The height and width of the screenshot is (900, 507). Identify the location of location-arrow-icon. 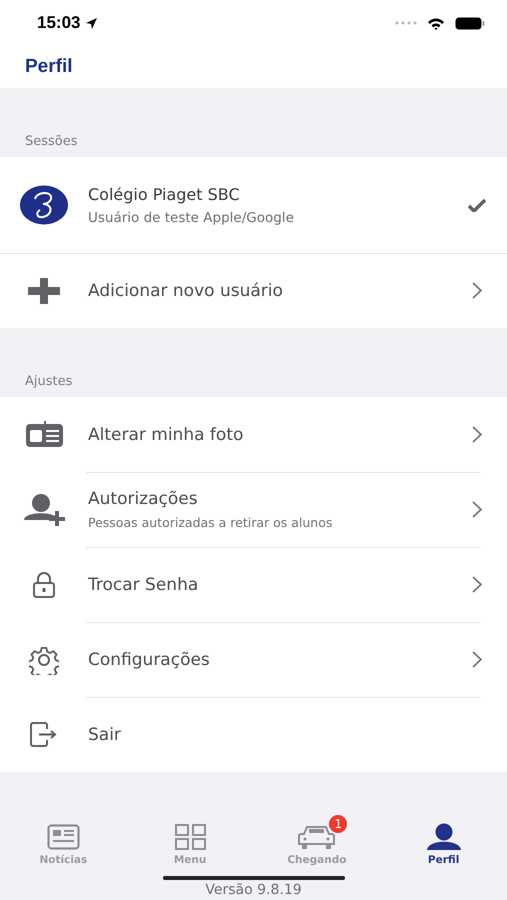
(91, 23).